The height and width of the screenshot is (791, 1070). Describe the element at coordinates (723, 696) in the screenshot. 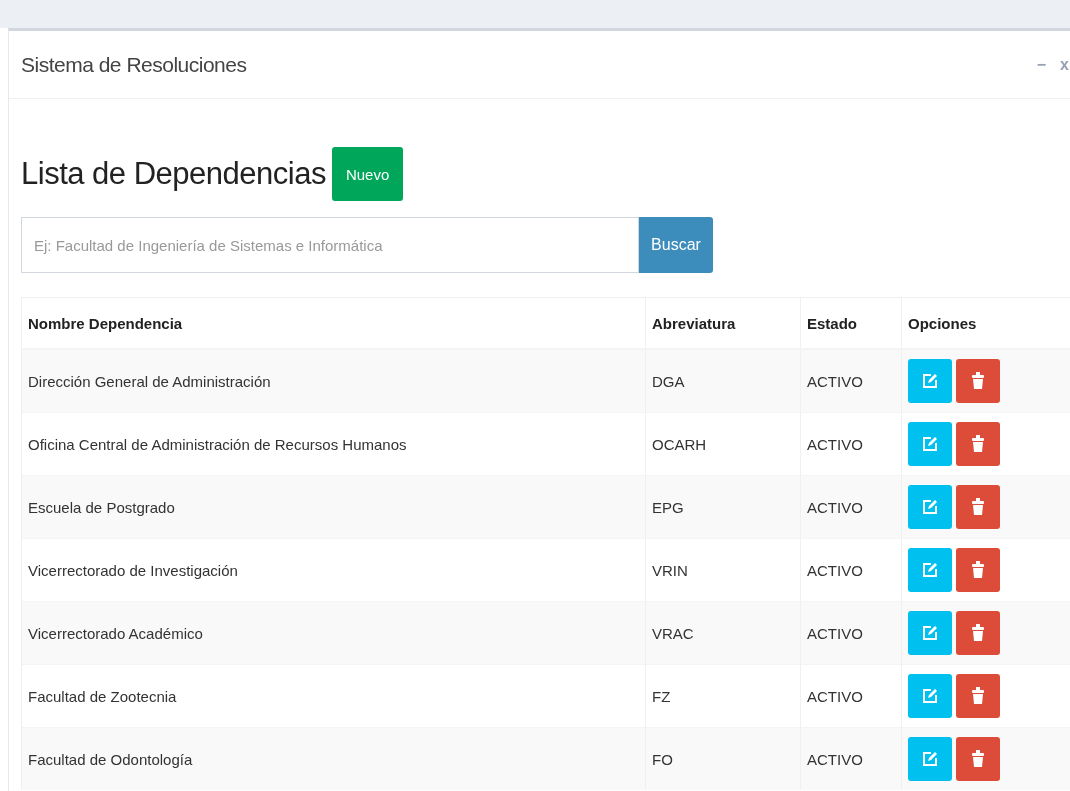

I see `table-cell: FZ` at that location.